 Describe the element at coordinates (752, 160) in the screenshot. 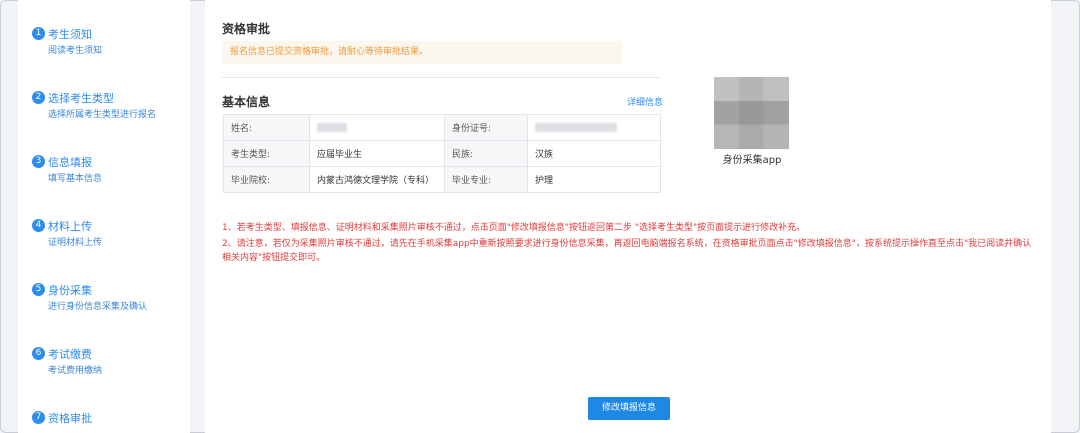

I see `photo-caption: 身份采集app` at that location.